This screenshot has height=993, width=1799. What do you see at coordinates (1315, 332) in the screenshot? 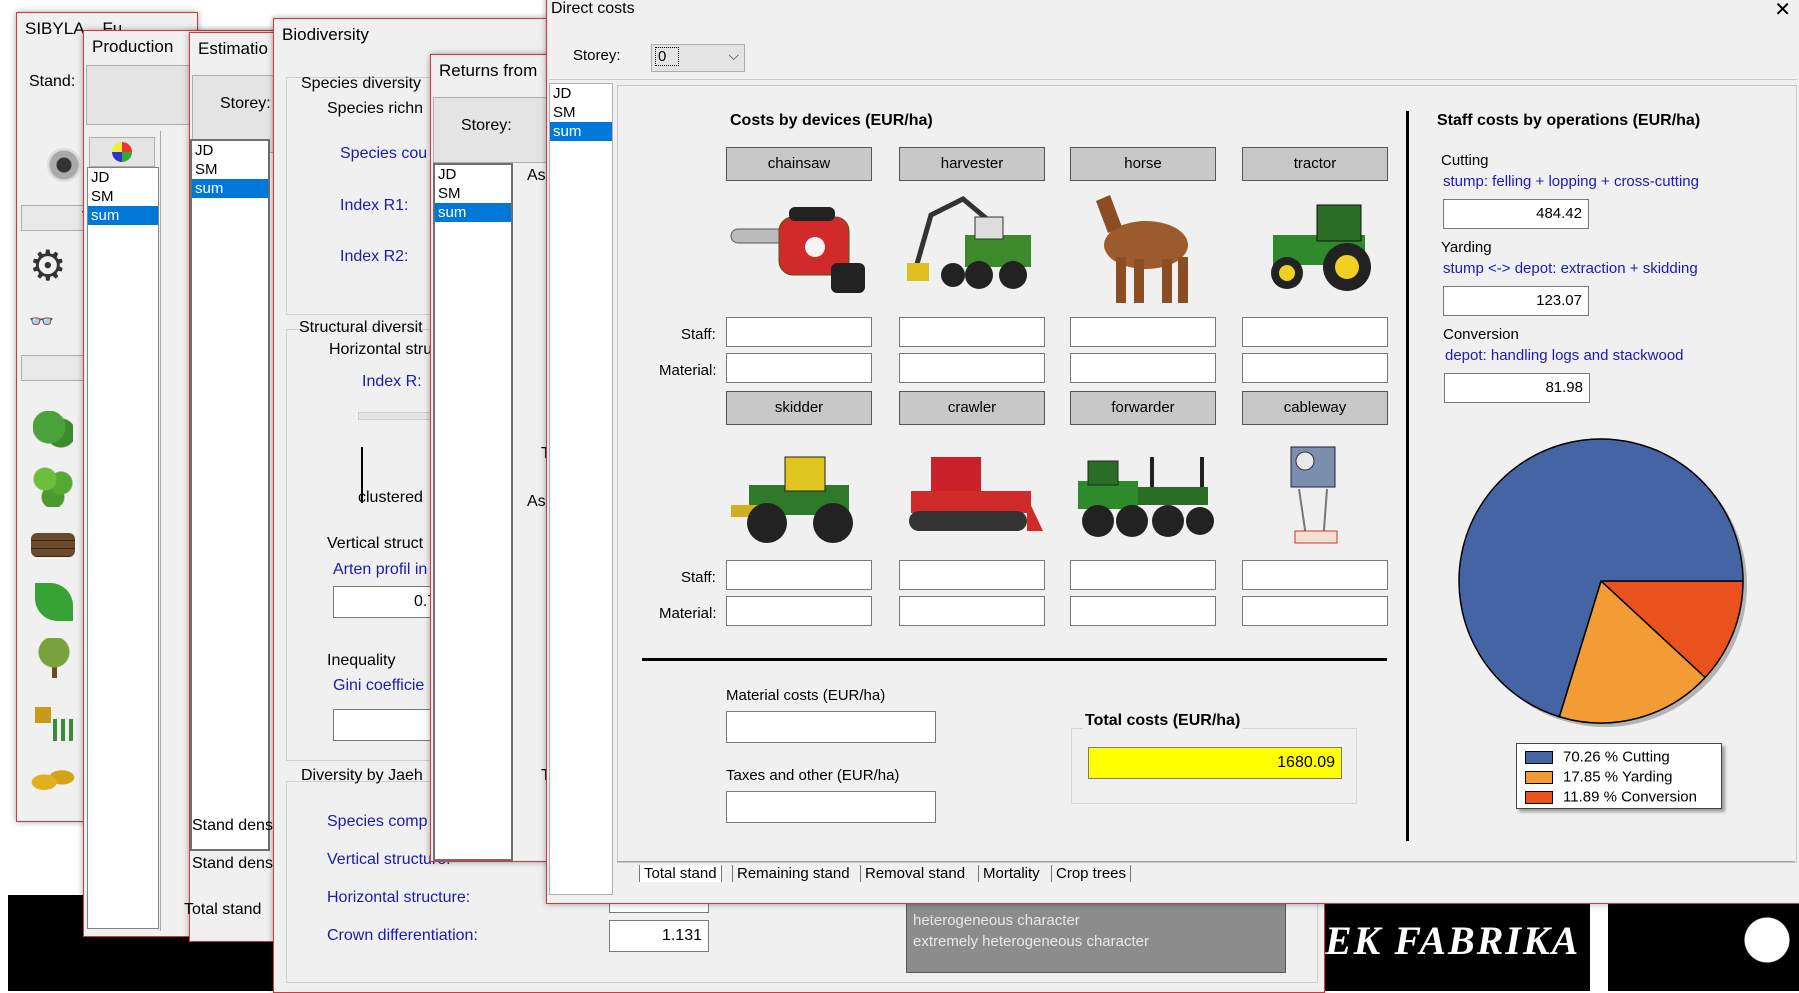
I see `tractor-staff-field` at bounding box center [1315, 332].